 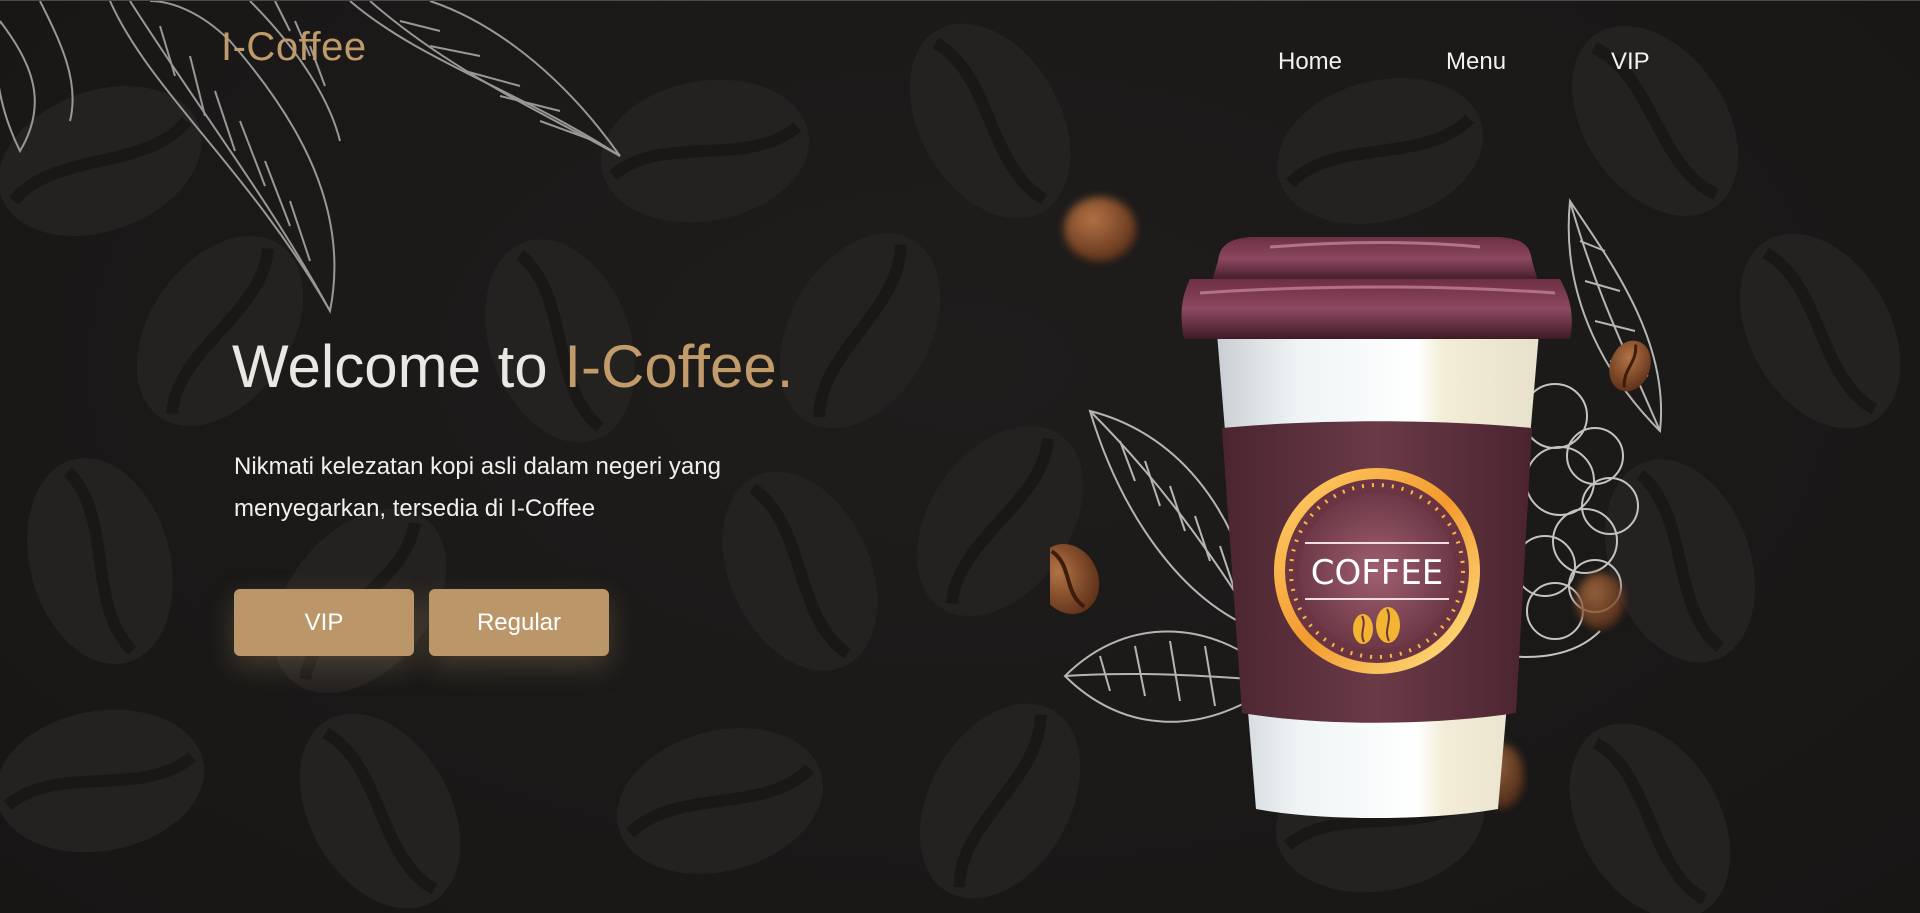 I want to click on hero-title-brand: I-Coffee., so click(x=679, y=366).